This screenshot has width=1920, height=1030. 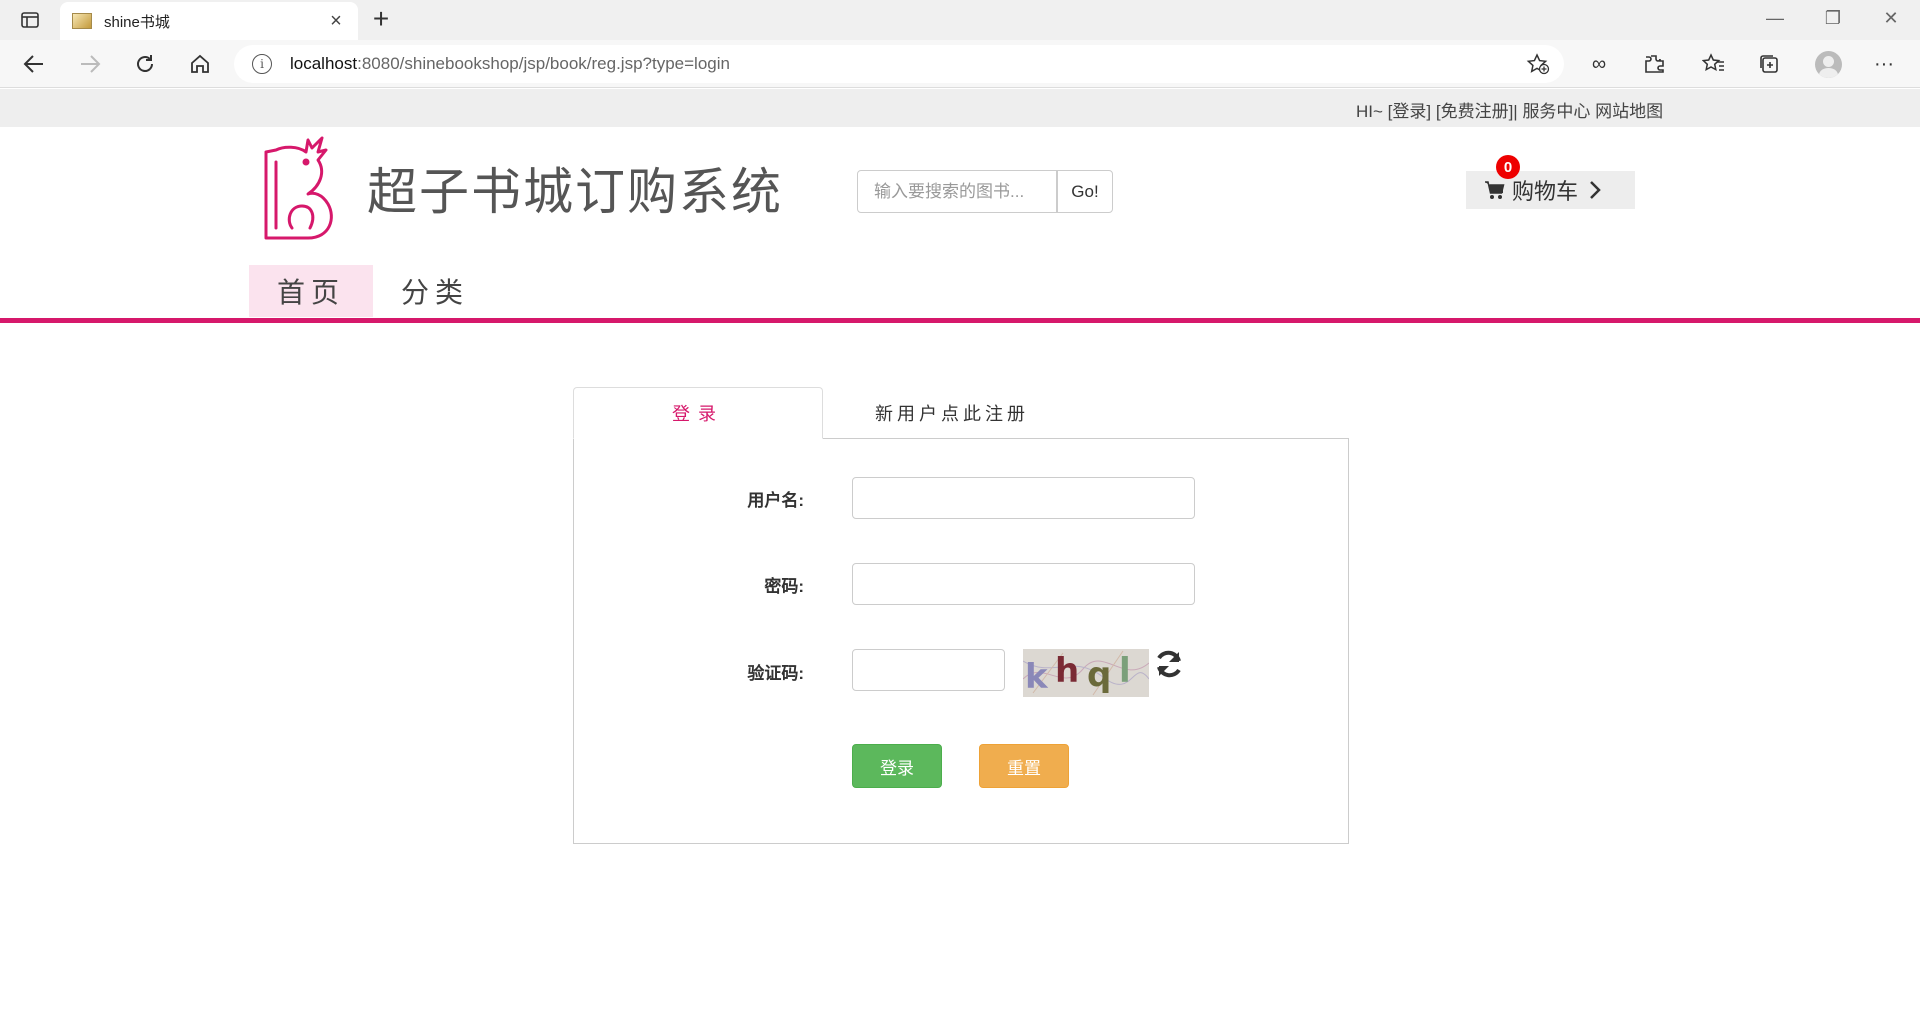 What do you see at coordinates (1372, 111) in the screenshot?
I see `greeting-text: HI~` at bounding box center [1372, 111].